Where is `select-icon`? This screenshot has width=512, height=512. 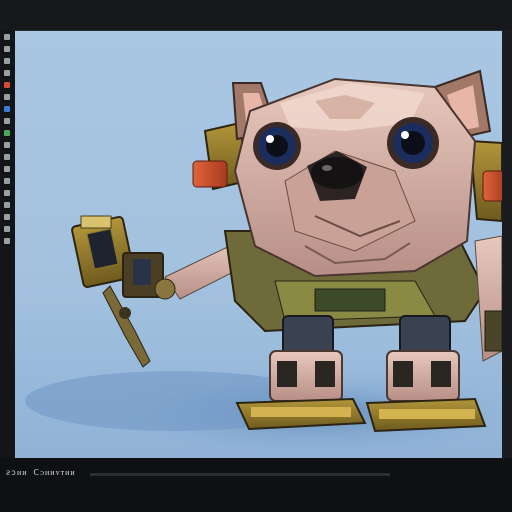
select-icon is located at coordinates (7, 37).